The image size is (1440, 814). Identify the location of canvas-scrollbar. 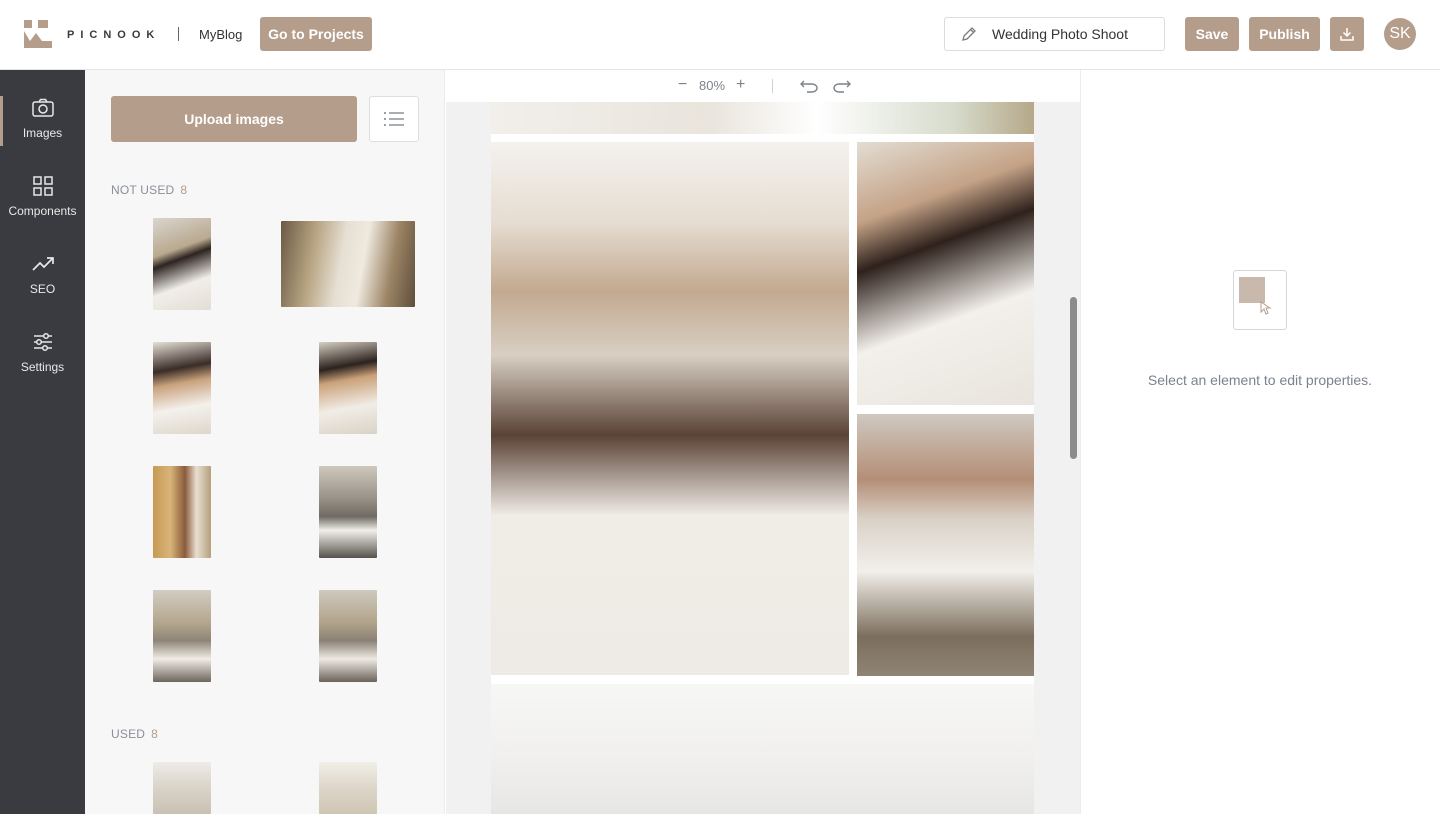
(1073, 378).